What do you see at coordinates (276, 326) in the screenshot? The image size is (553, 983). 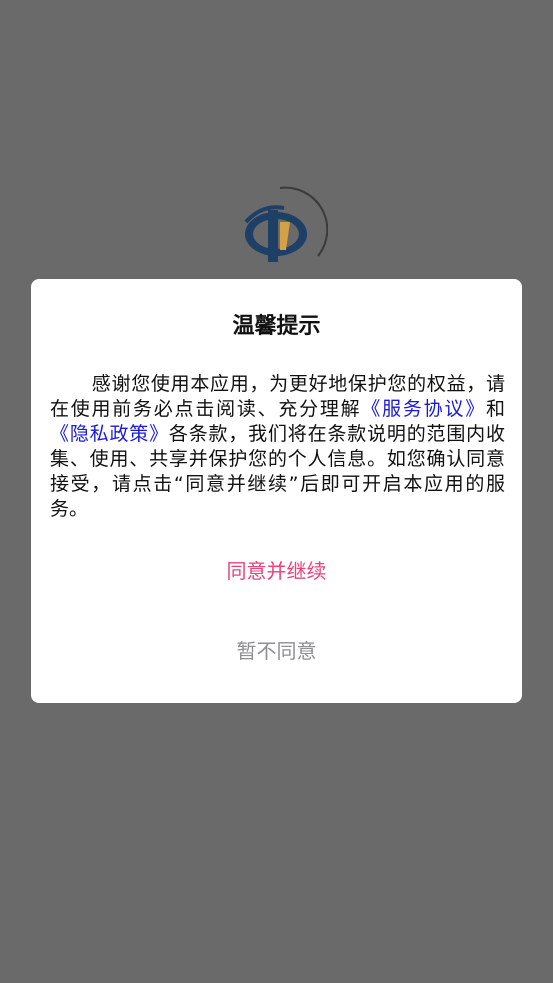 I see `dialog-title: 温馨提示` at bounding box center [276, 326].